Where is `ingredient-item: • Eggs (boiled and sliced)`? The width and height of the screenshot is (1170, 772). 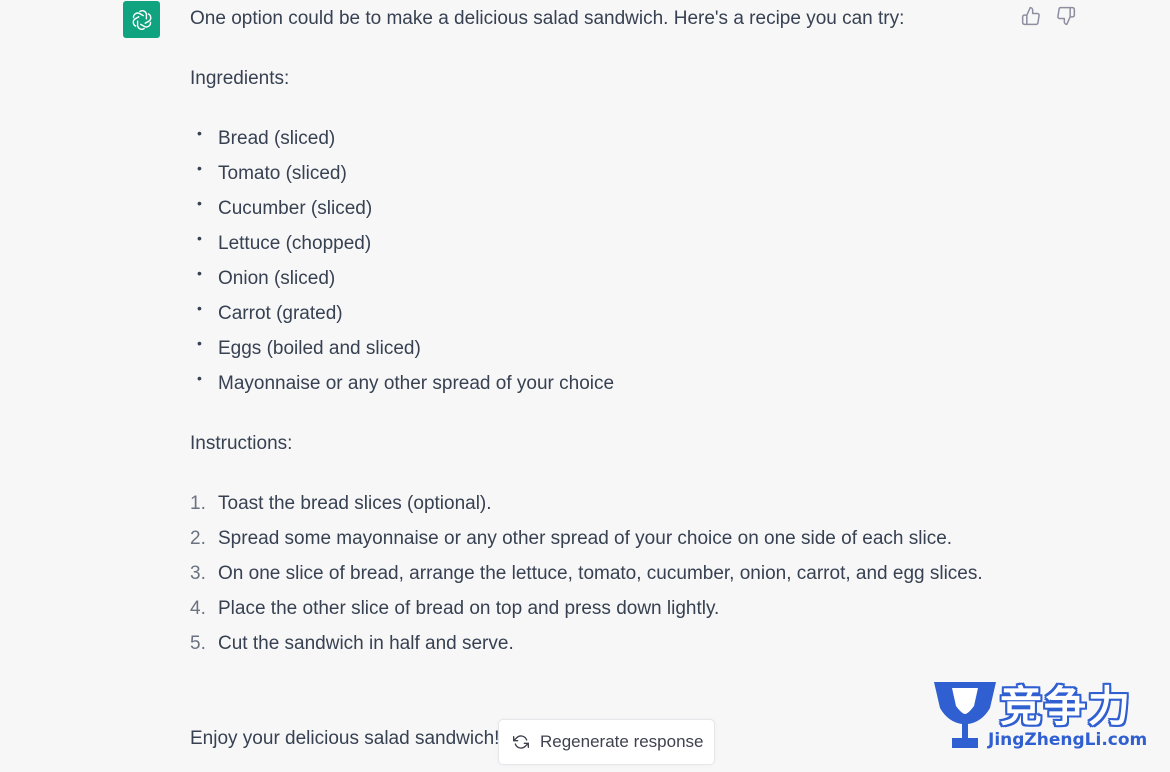
ingredient-item: • Eggs (boiled and sliced) is located at coordinates (402, 348).